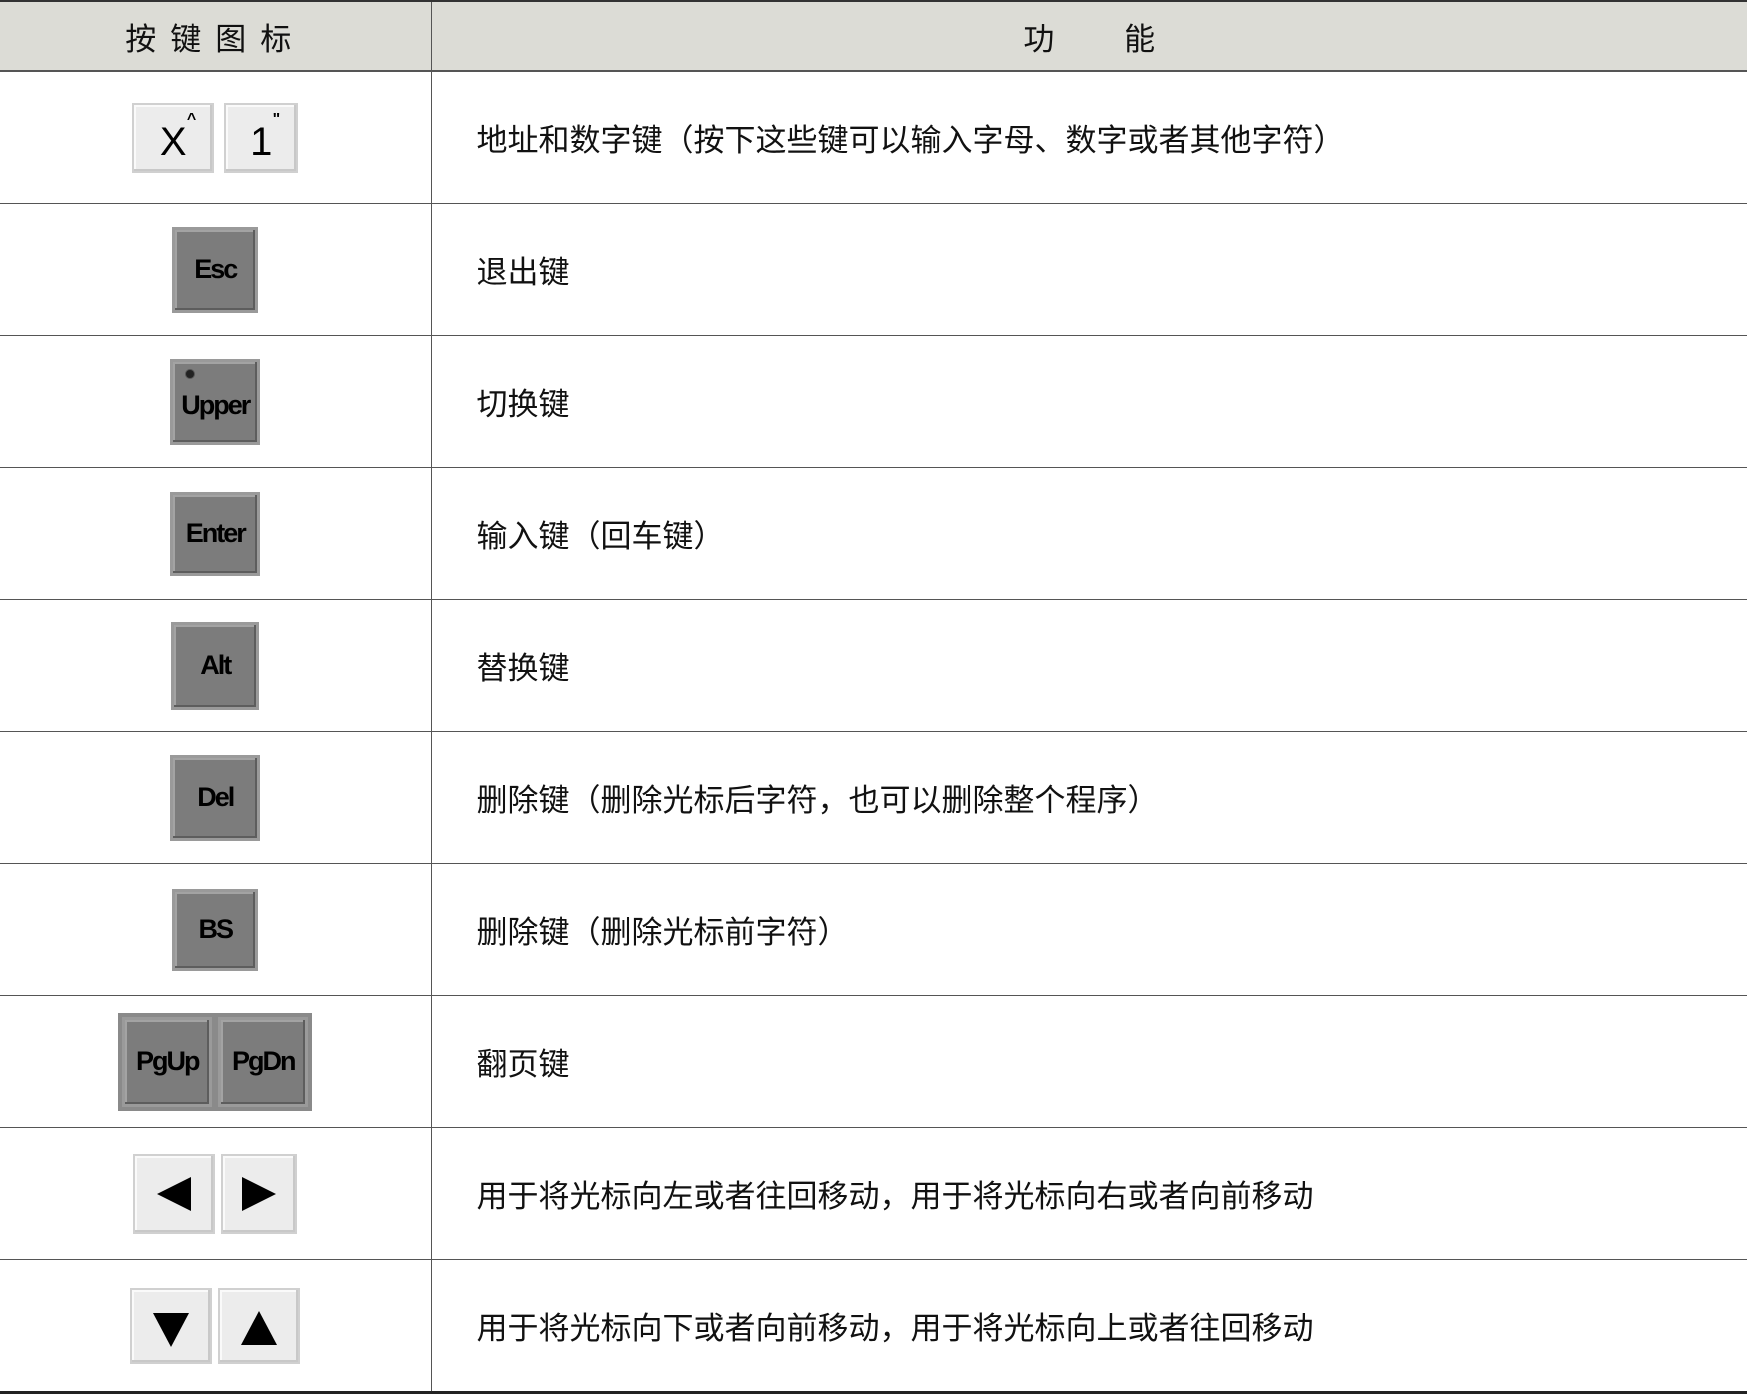  Describe the element at coordinates (1089, 36) in the screenshot. I see `header-function: 功 能` at that location.